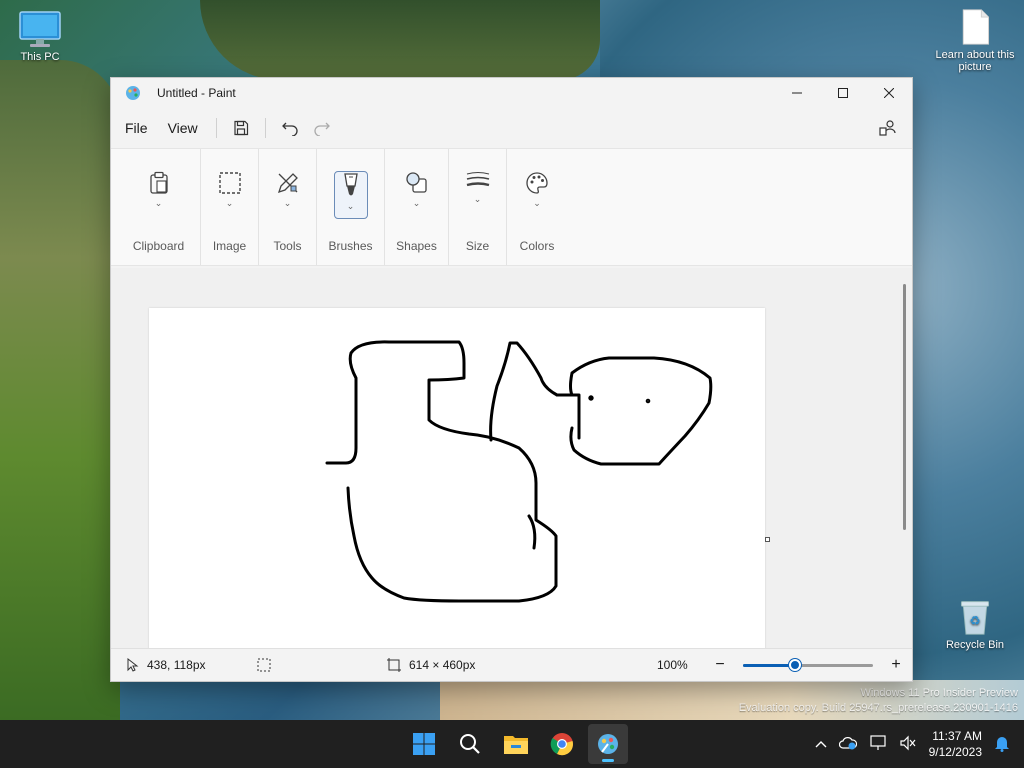  Describe the element at coordinates (287, 246) in the screenshot. I see `group-label: Tools` at that location.